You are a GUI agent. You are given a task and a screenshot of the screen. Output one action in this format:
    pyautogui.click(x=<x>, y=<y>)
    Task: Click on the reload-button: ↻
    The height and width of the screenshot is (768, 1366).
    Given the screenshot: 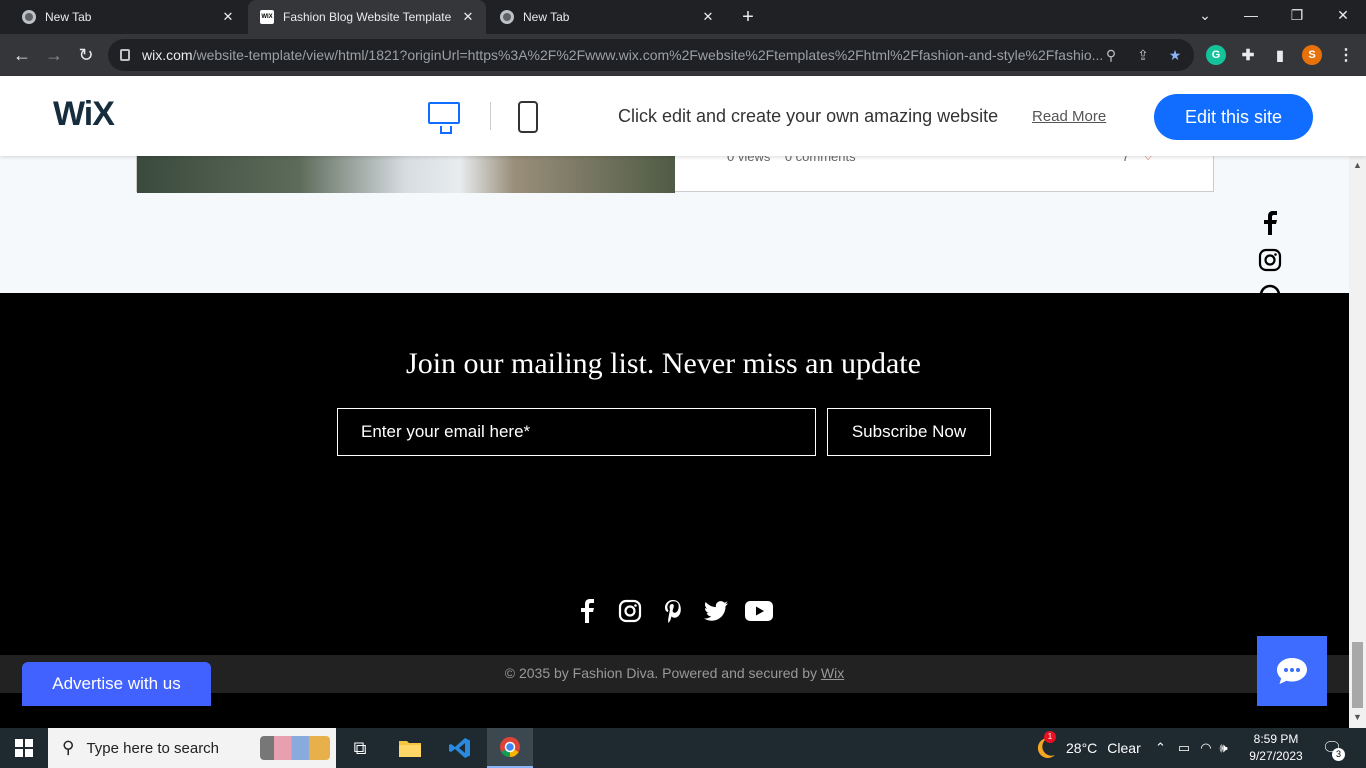 What is the action you would take?
    pyautogui.click(x=86, y=55)
    